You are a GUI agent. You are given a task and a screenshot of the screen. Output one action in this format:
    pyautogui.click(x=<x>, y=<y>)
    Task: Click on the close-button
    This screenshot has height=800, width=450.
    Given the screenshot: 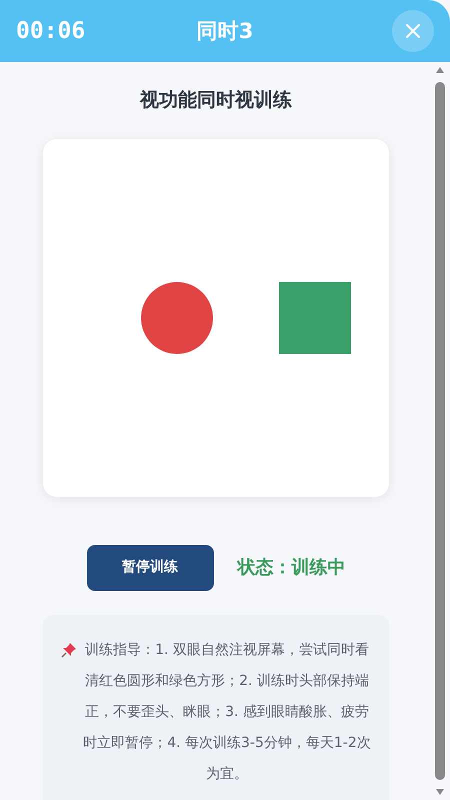 What is the action you would take?
    pyautogui.click(x=413, y=31)
    